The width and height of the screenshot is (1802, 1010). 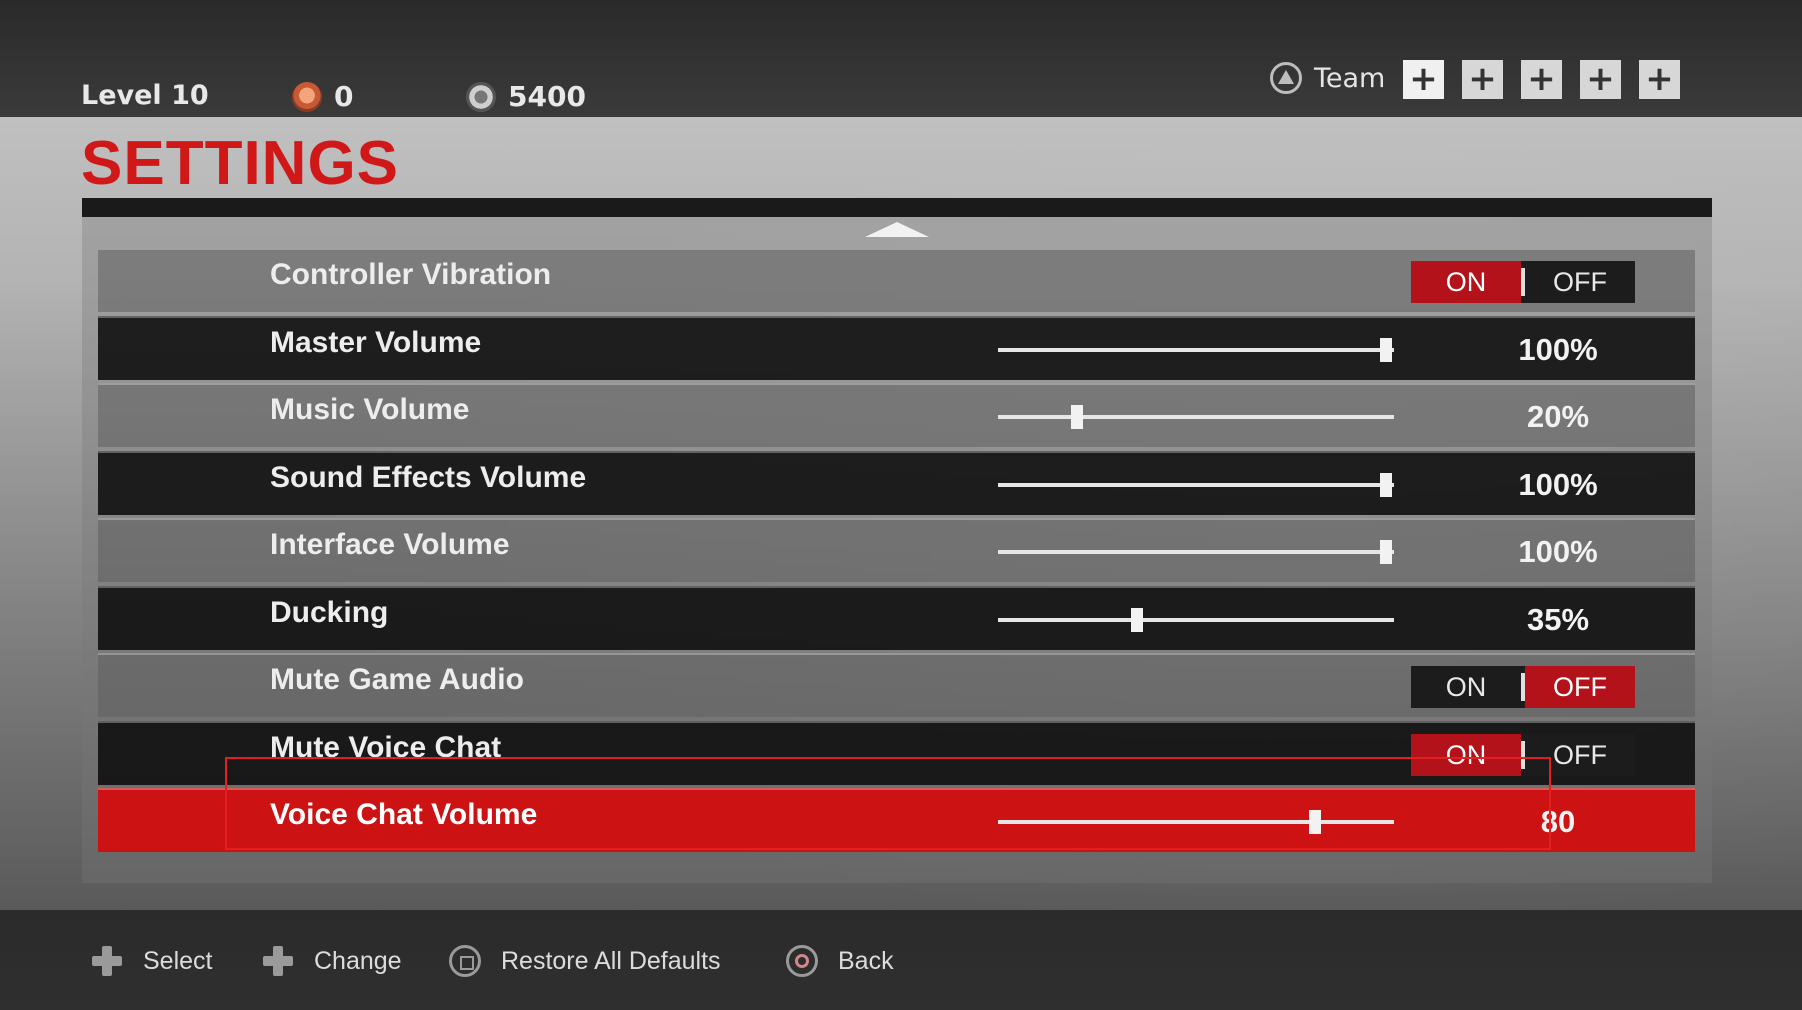 I want to click on hint-label: Change, so click(x=358, y=960).